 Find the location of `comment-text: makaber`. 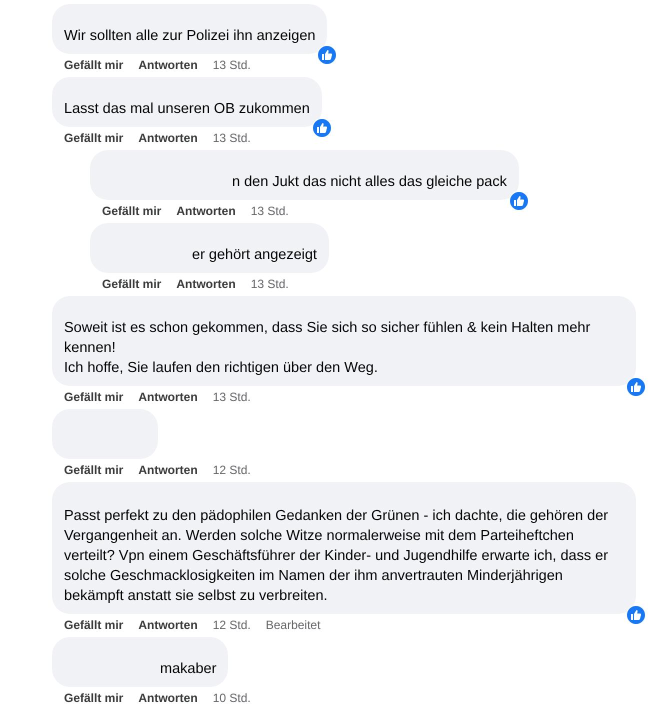

comment-text: makaber is located at coordinates (188, 669).